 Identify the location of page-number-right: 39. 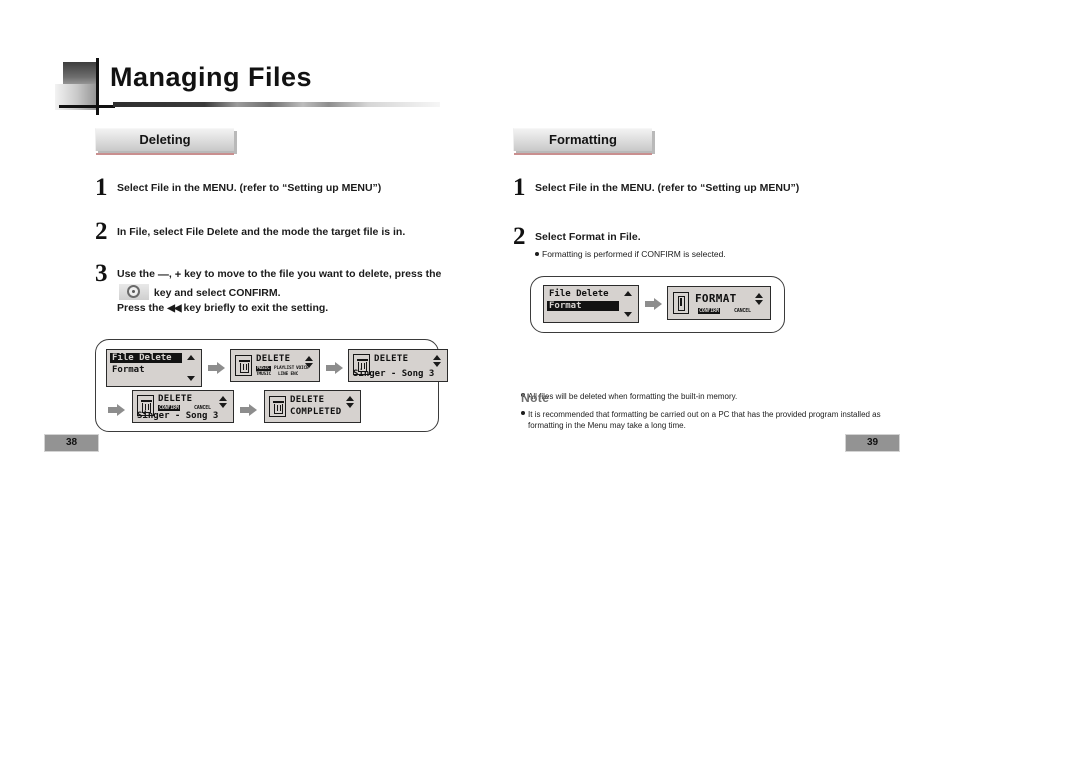
(872, 443).